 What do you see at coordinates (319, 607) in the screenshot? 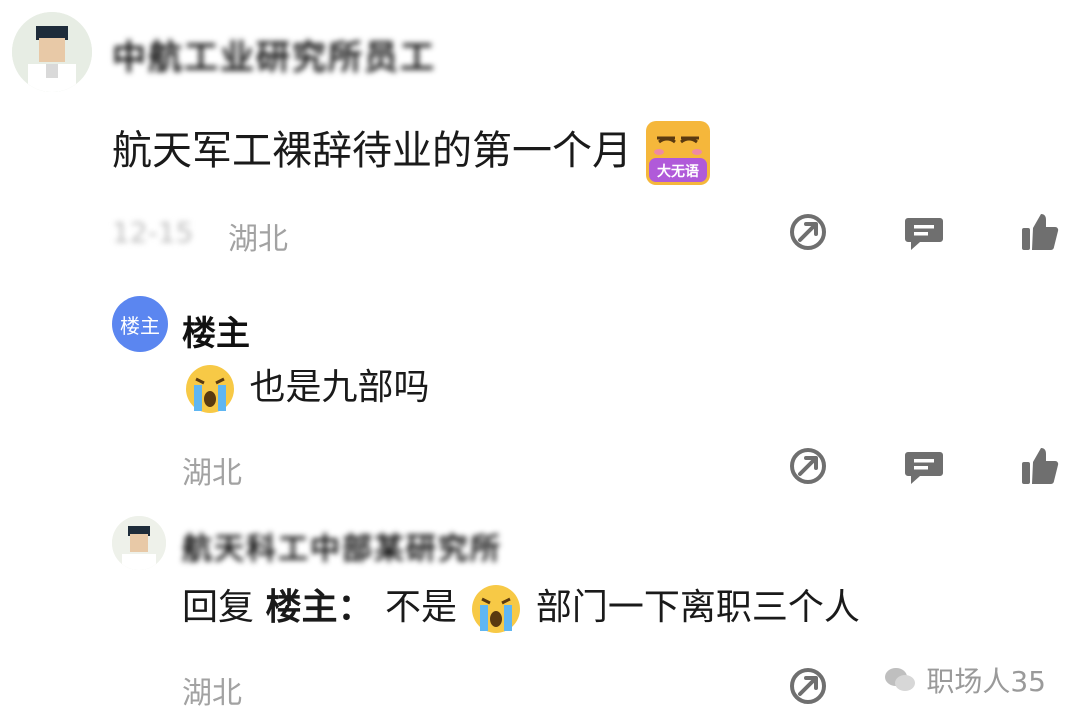
I see `reply-to-op: 楼主：` at bounding box center [319, 607].